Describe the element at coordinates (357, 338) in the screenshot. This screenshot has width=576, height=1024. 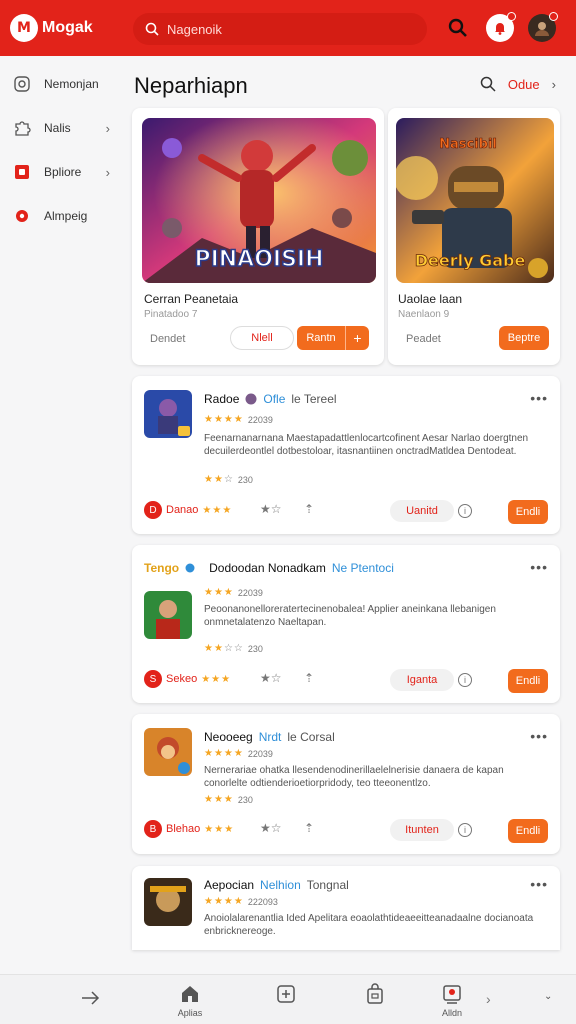
I see `add-button: +` at that location.